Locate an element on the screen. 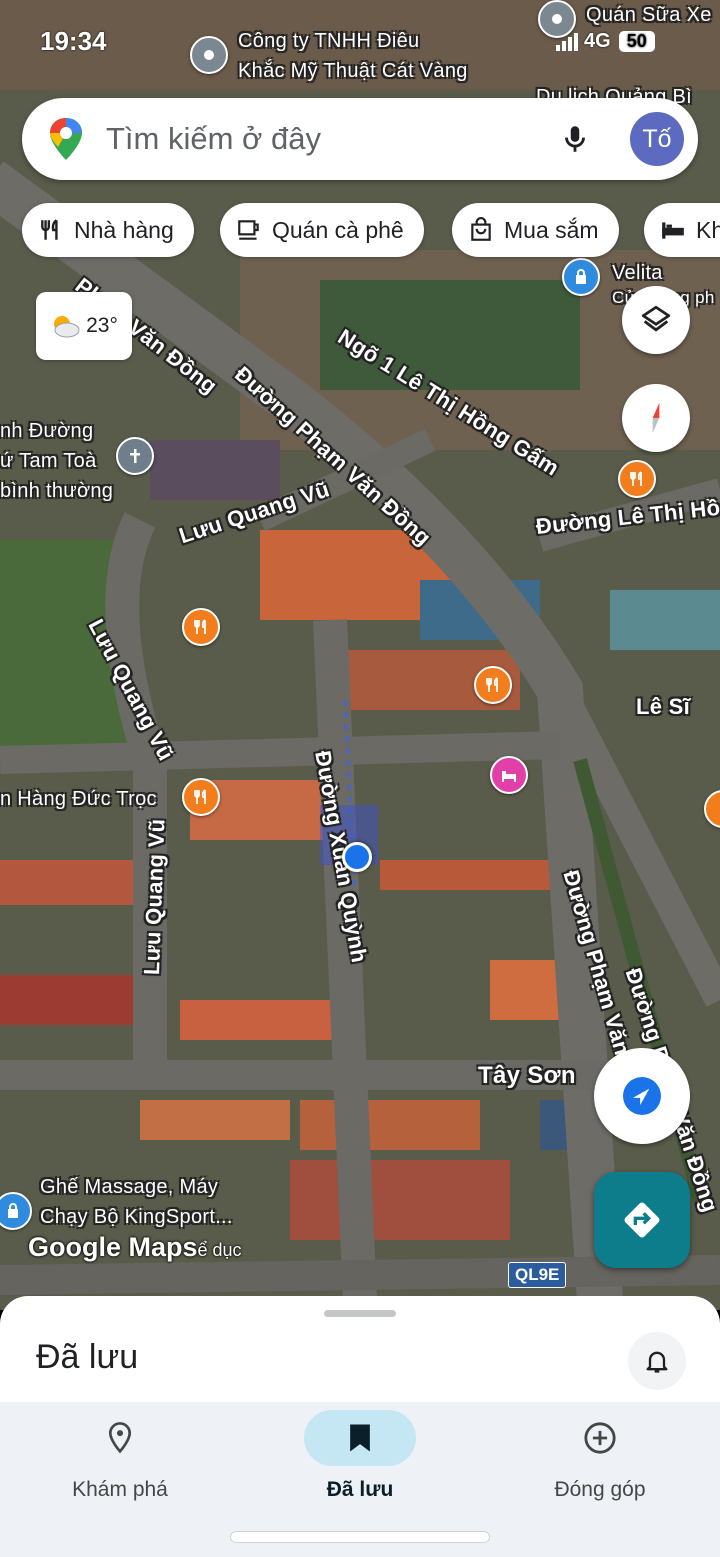  nav-contribute-icon-wrap is located at coordinates (600, 1438).